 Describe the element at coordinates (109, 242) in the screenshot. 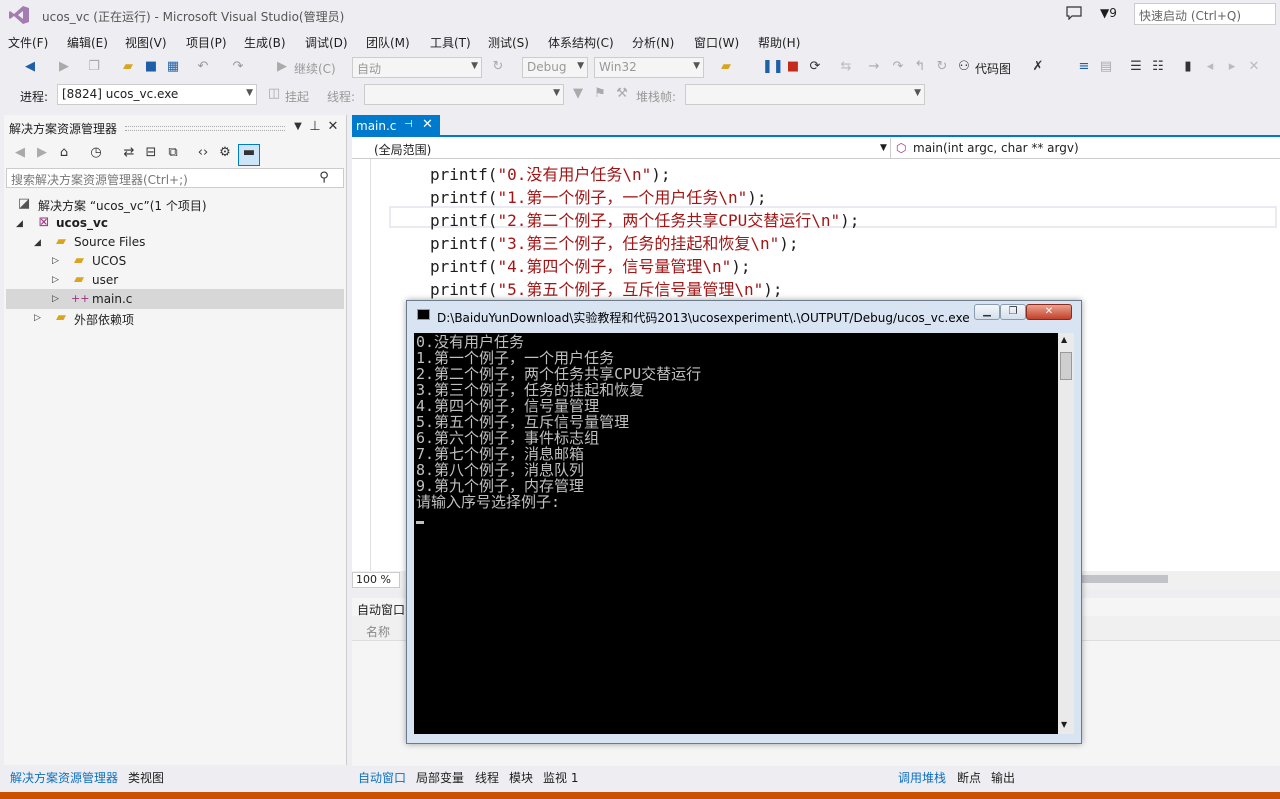

I see `tree-item-source-files: Source Files` at that location.